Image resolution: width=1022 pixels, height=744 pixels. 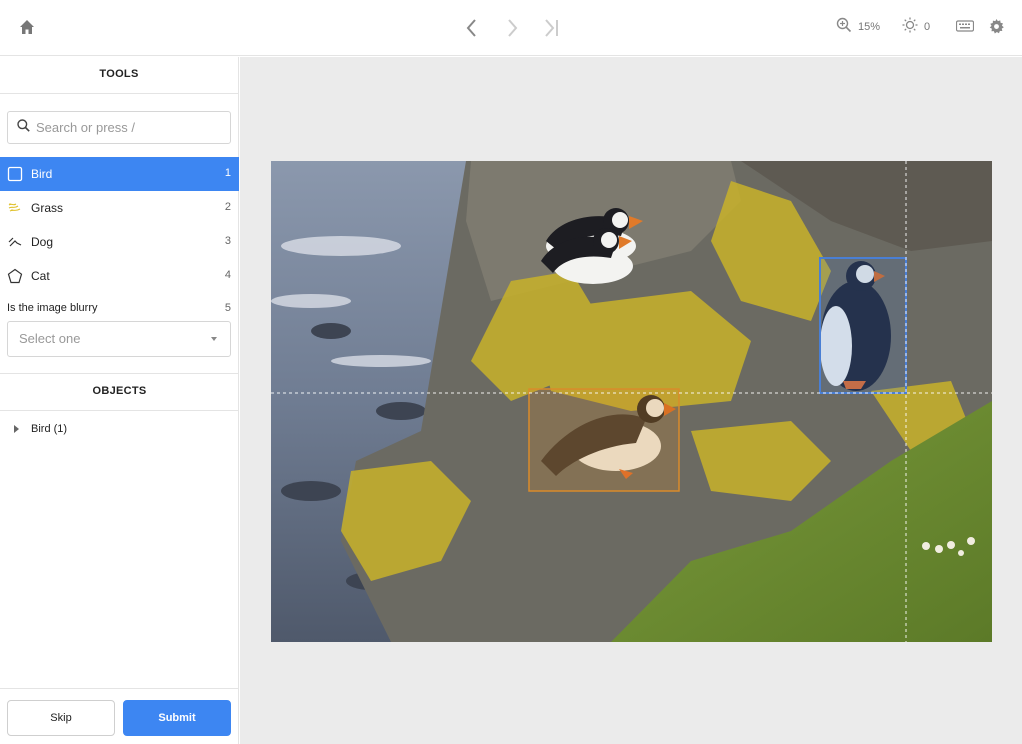 I want to click on blurry-select: Select one, so click(x=119, y=339).